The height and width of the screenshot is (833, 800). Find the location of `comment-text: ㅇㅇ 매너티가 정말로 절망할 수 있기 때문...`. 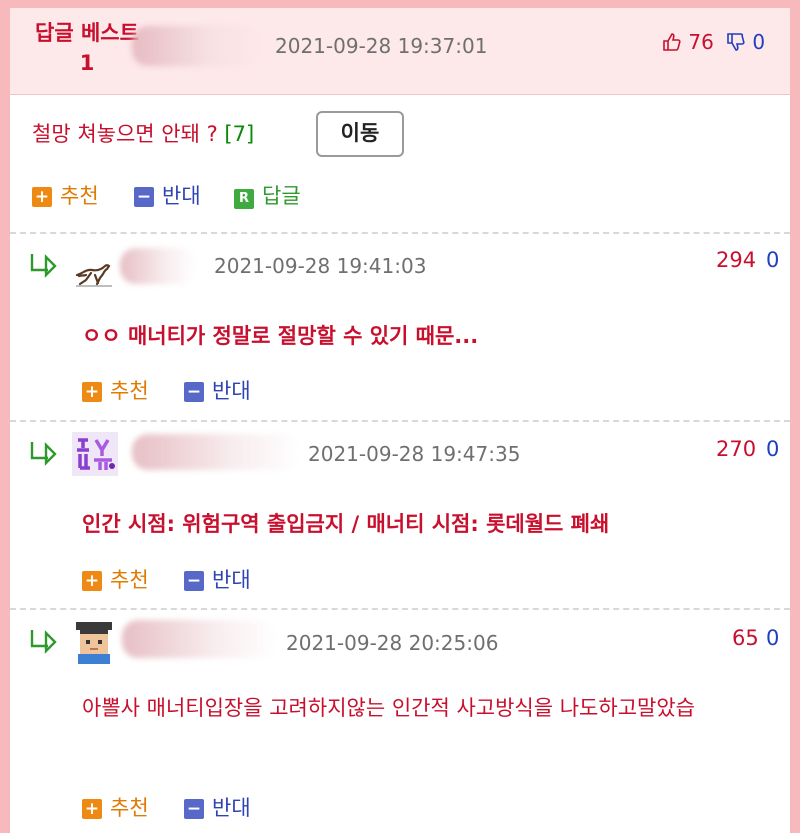

comment-text: ㅇㅇ 매너티가 정말로 절망할 수 있기 때문... is located at coordinates (280, 336).